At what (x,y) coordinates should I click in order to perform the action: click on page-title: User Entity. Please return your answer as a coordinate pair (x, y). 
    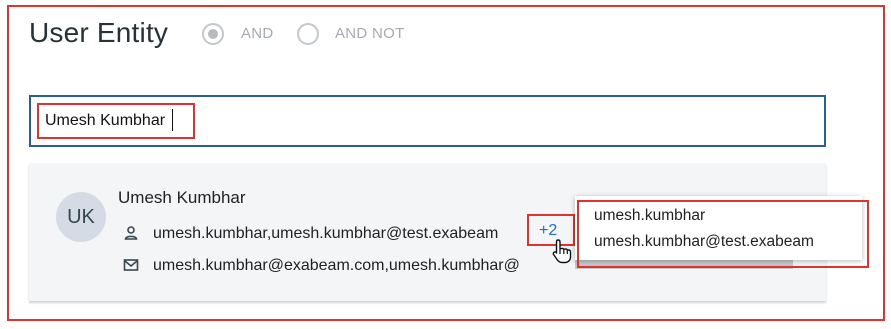
    Looking at the image, I should click on (99, 32).